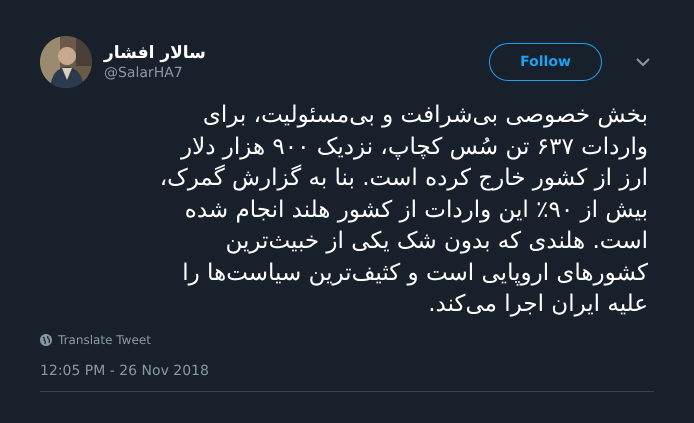 This screenshot has width=694, height=423. What do you see at coordinates (104, 339) in the screenshot?
I see `translate-link: Translate Tweet` at bounding box center [104, 339].